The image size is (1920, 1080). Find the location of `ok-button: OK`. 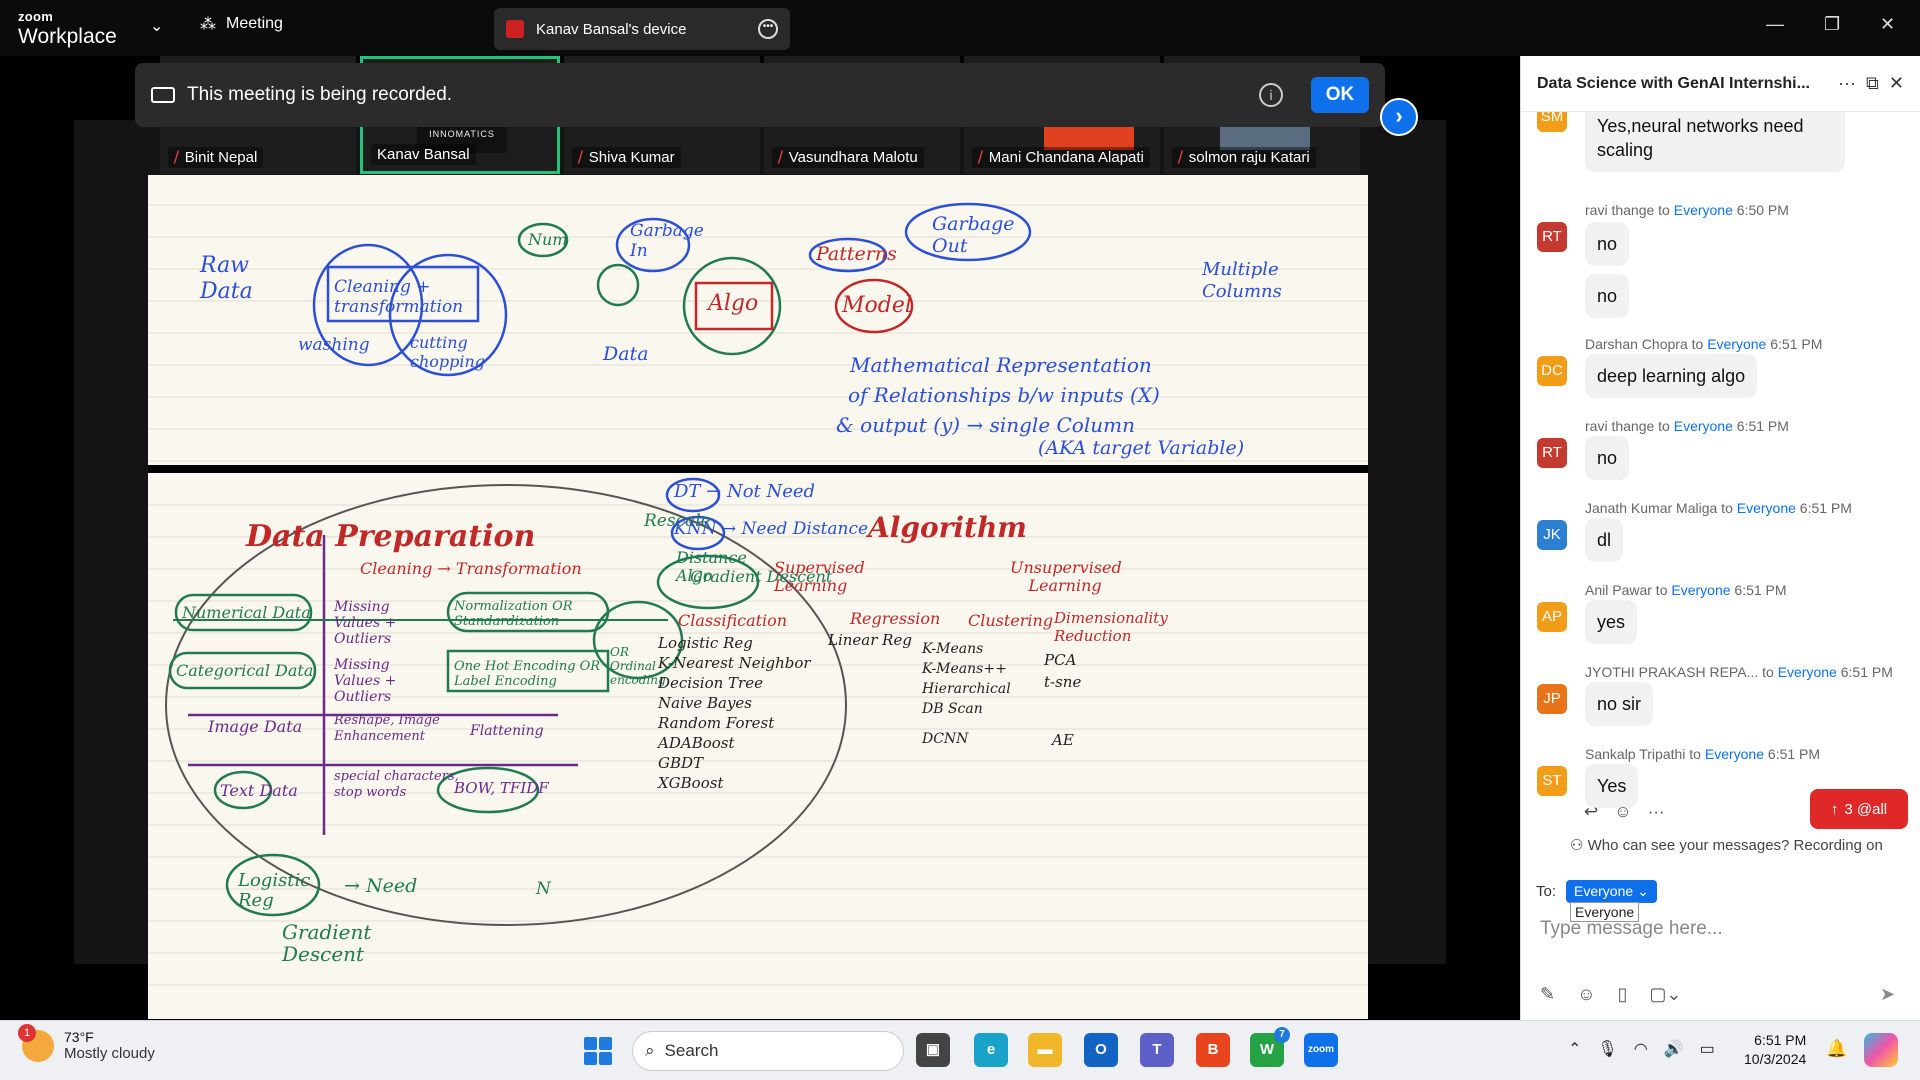

ok-button: OK is located at coordinates (1340, 95).